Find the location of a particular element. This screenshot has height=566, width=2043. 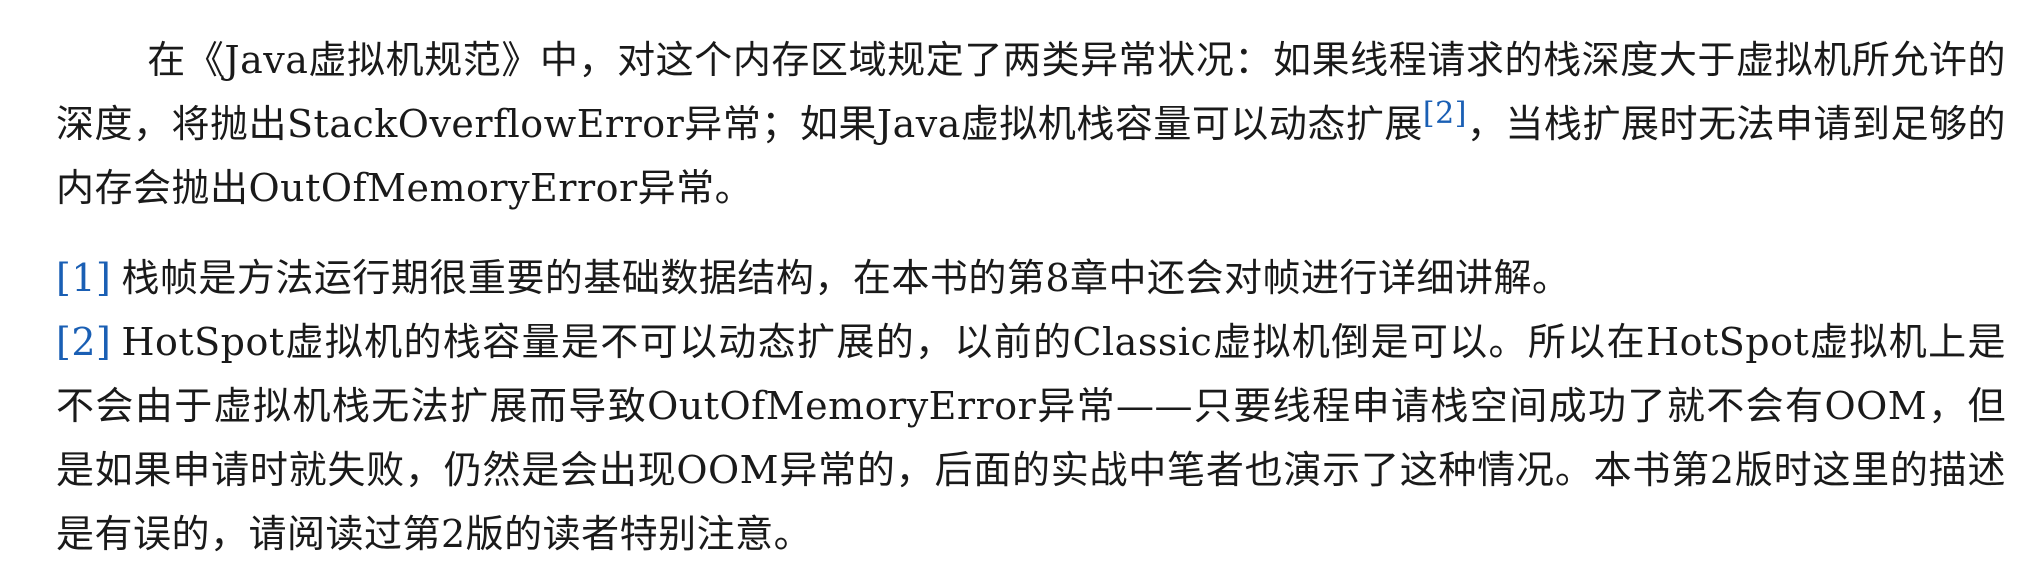

footnote-marker-2: [2] is located at coordinates (83, 342).